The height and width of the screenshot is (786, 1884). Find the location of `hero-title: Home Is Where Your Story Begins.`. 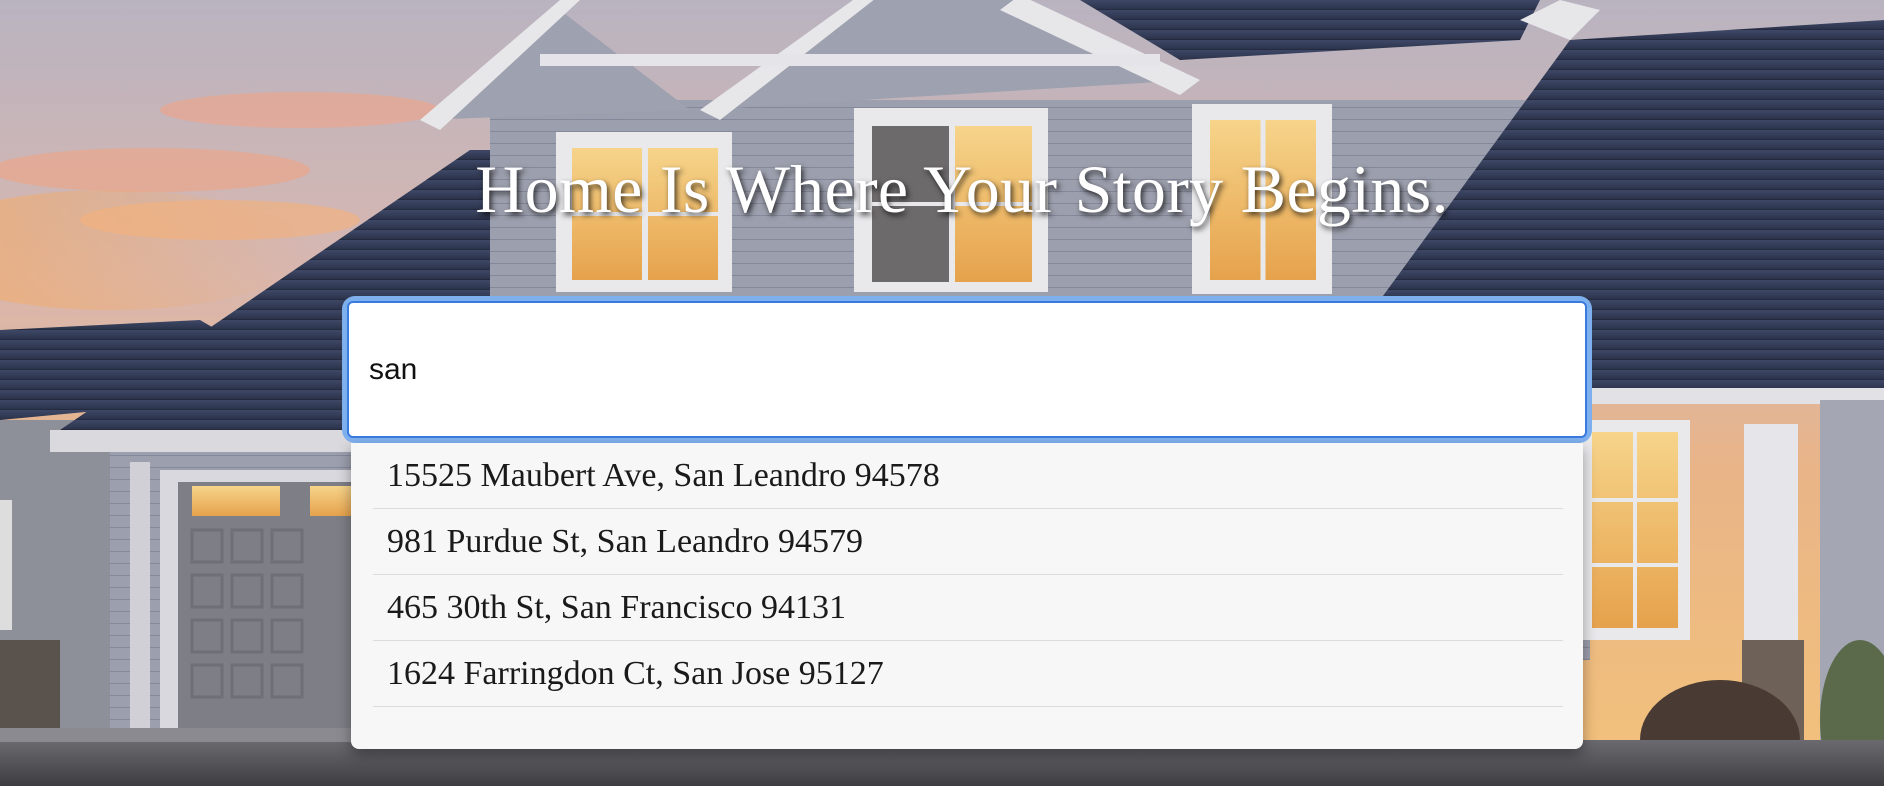

hero-title: Home Is Where Your Story Begins. is located at coordinates (962, 189).